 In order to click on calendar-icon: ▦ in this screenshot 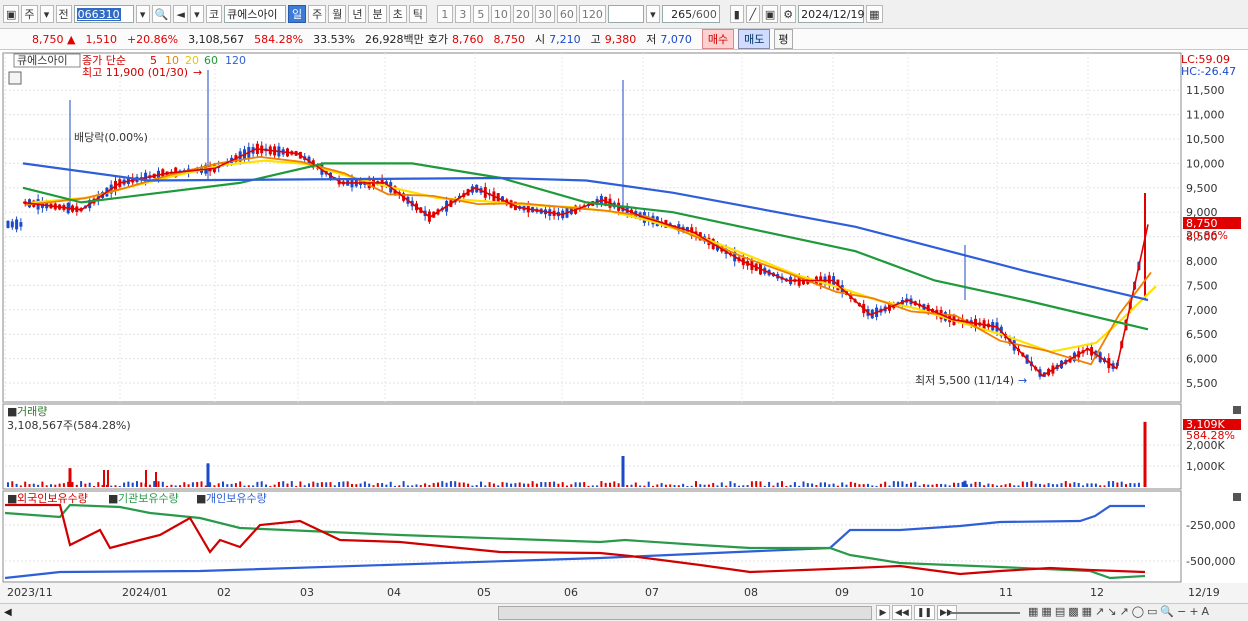, I will do `click(874, 14)`.